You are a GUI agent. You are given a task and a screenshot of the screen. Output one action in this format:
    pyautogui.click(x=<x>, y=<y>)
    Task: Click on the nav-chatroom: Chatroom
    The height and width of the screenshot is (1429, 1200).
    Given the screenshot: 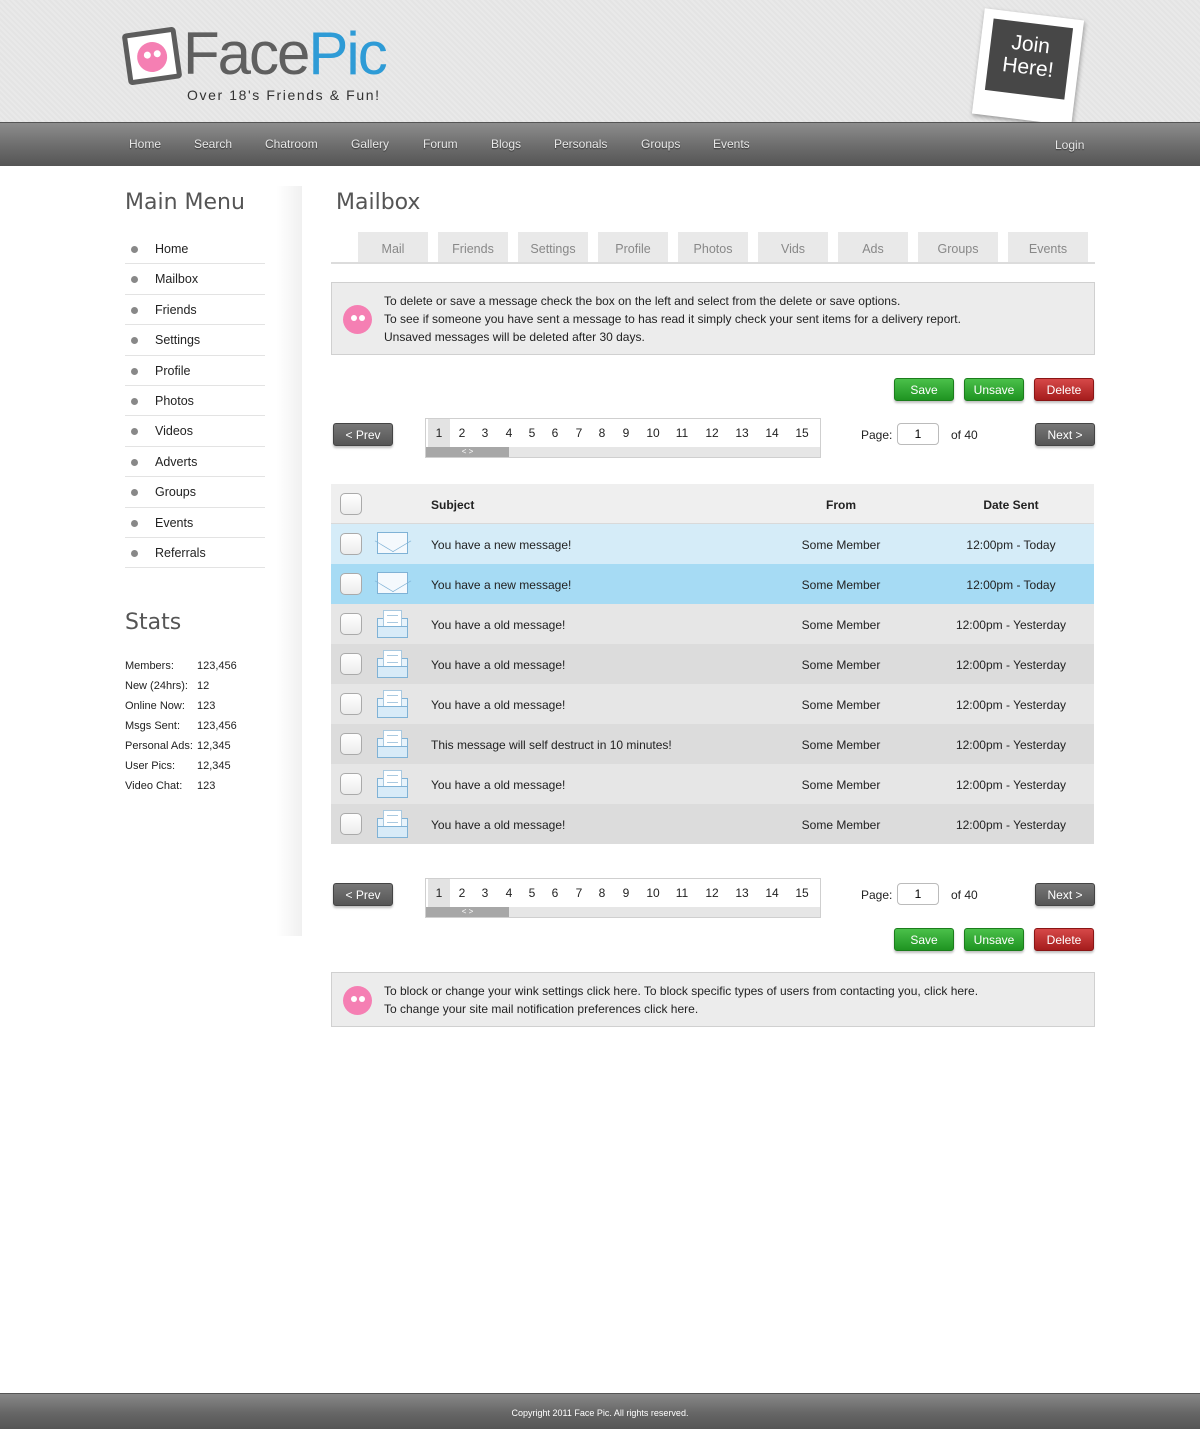 What is the action you would take?
    pyautogui.click(x=291, y=144)
    